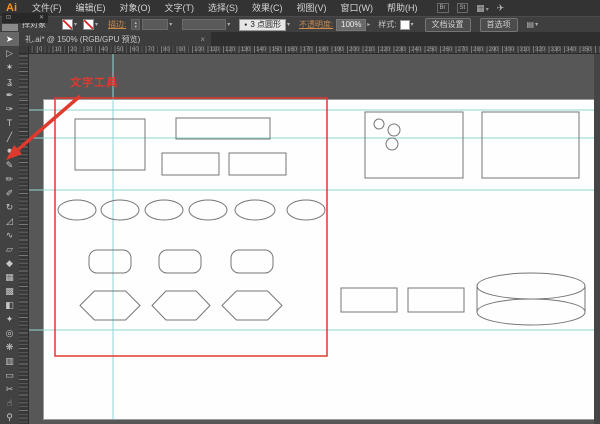 The width and height of the screenshot is (600, 424). What do you see at coordinates (9, 347) in the screenshot?
I see `symbol-sprayer-tool: ❋` at bounding box center [9, 347].